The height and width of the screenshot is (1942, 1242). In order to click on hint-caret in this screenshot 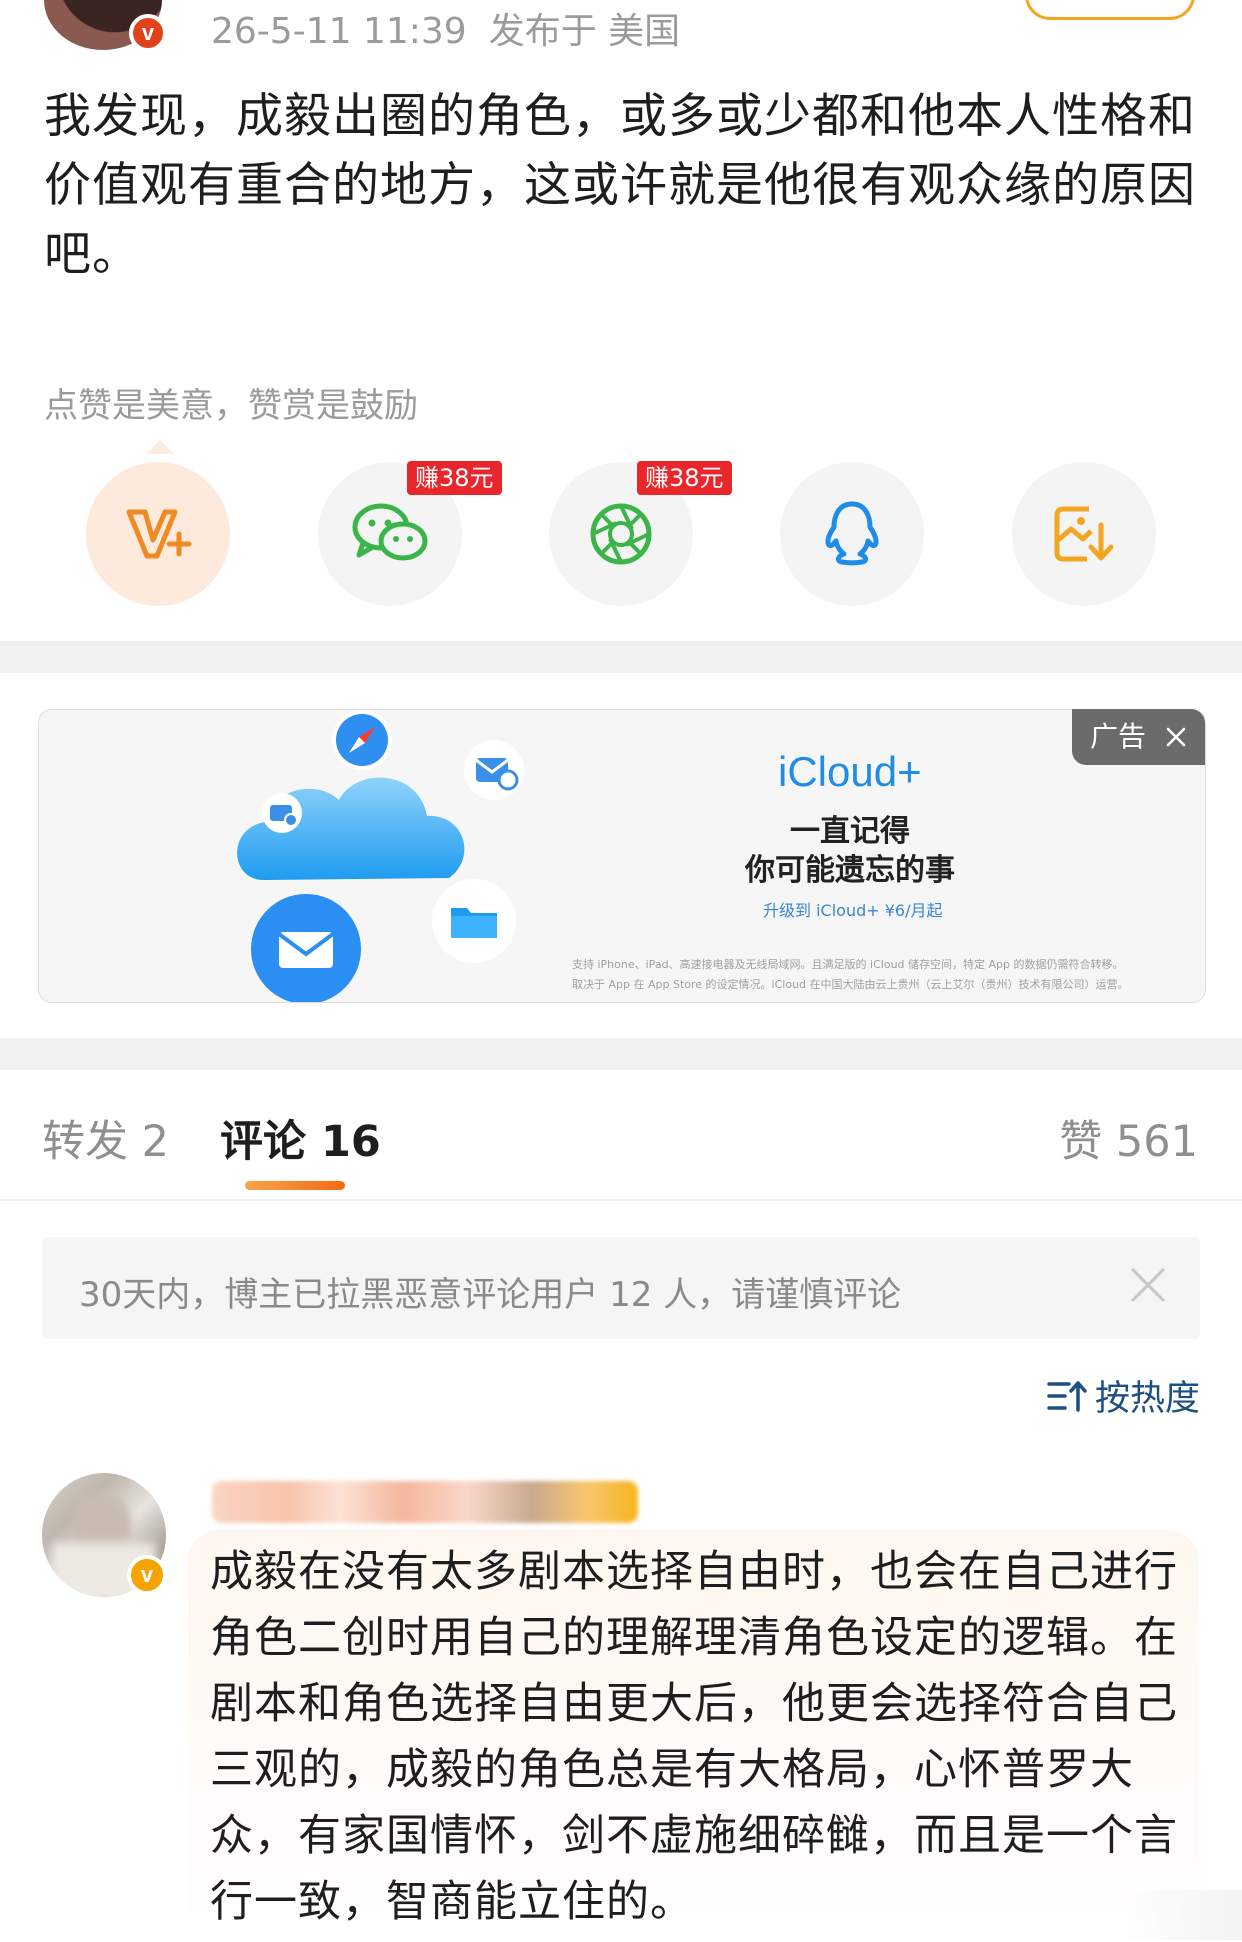, I will do `click(160, 447)`.